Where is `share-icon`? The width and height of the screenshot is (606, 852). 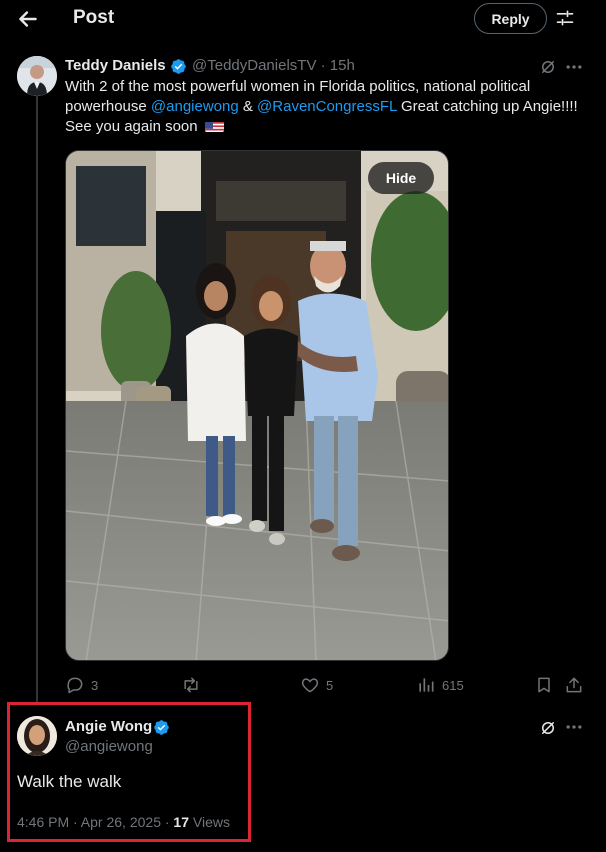 share-icon is located at coordinates (574, 685).